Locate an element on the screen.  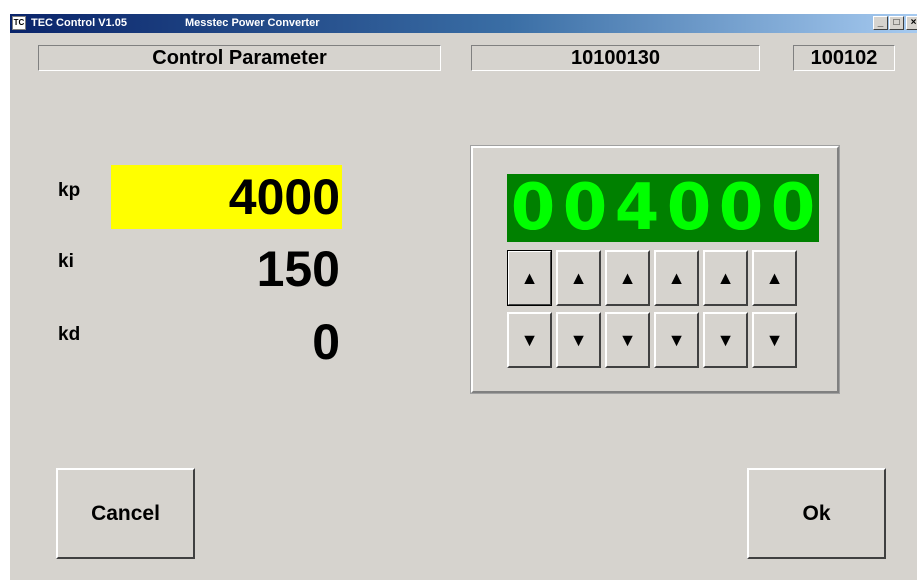
digit-5: 0 is located at coordinates (741, 208).